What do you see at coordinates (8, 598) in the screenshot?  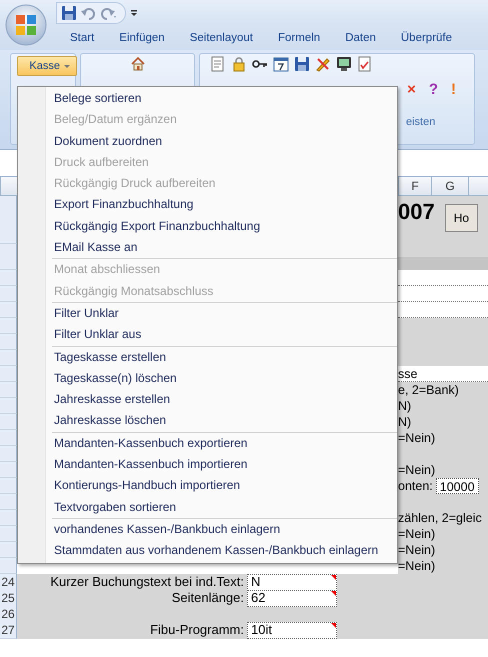 I see `row-number: 25` at bounding box center [8, 598].